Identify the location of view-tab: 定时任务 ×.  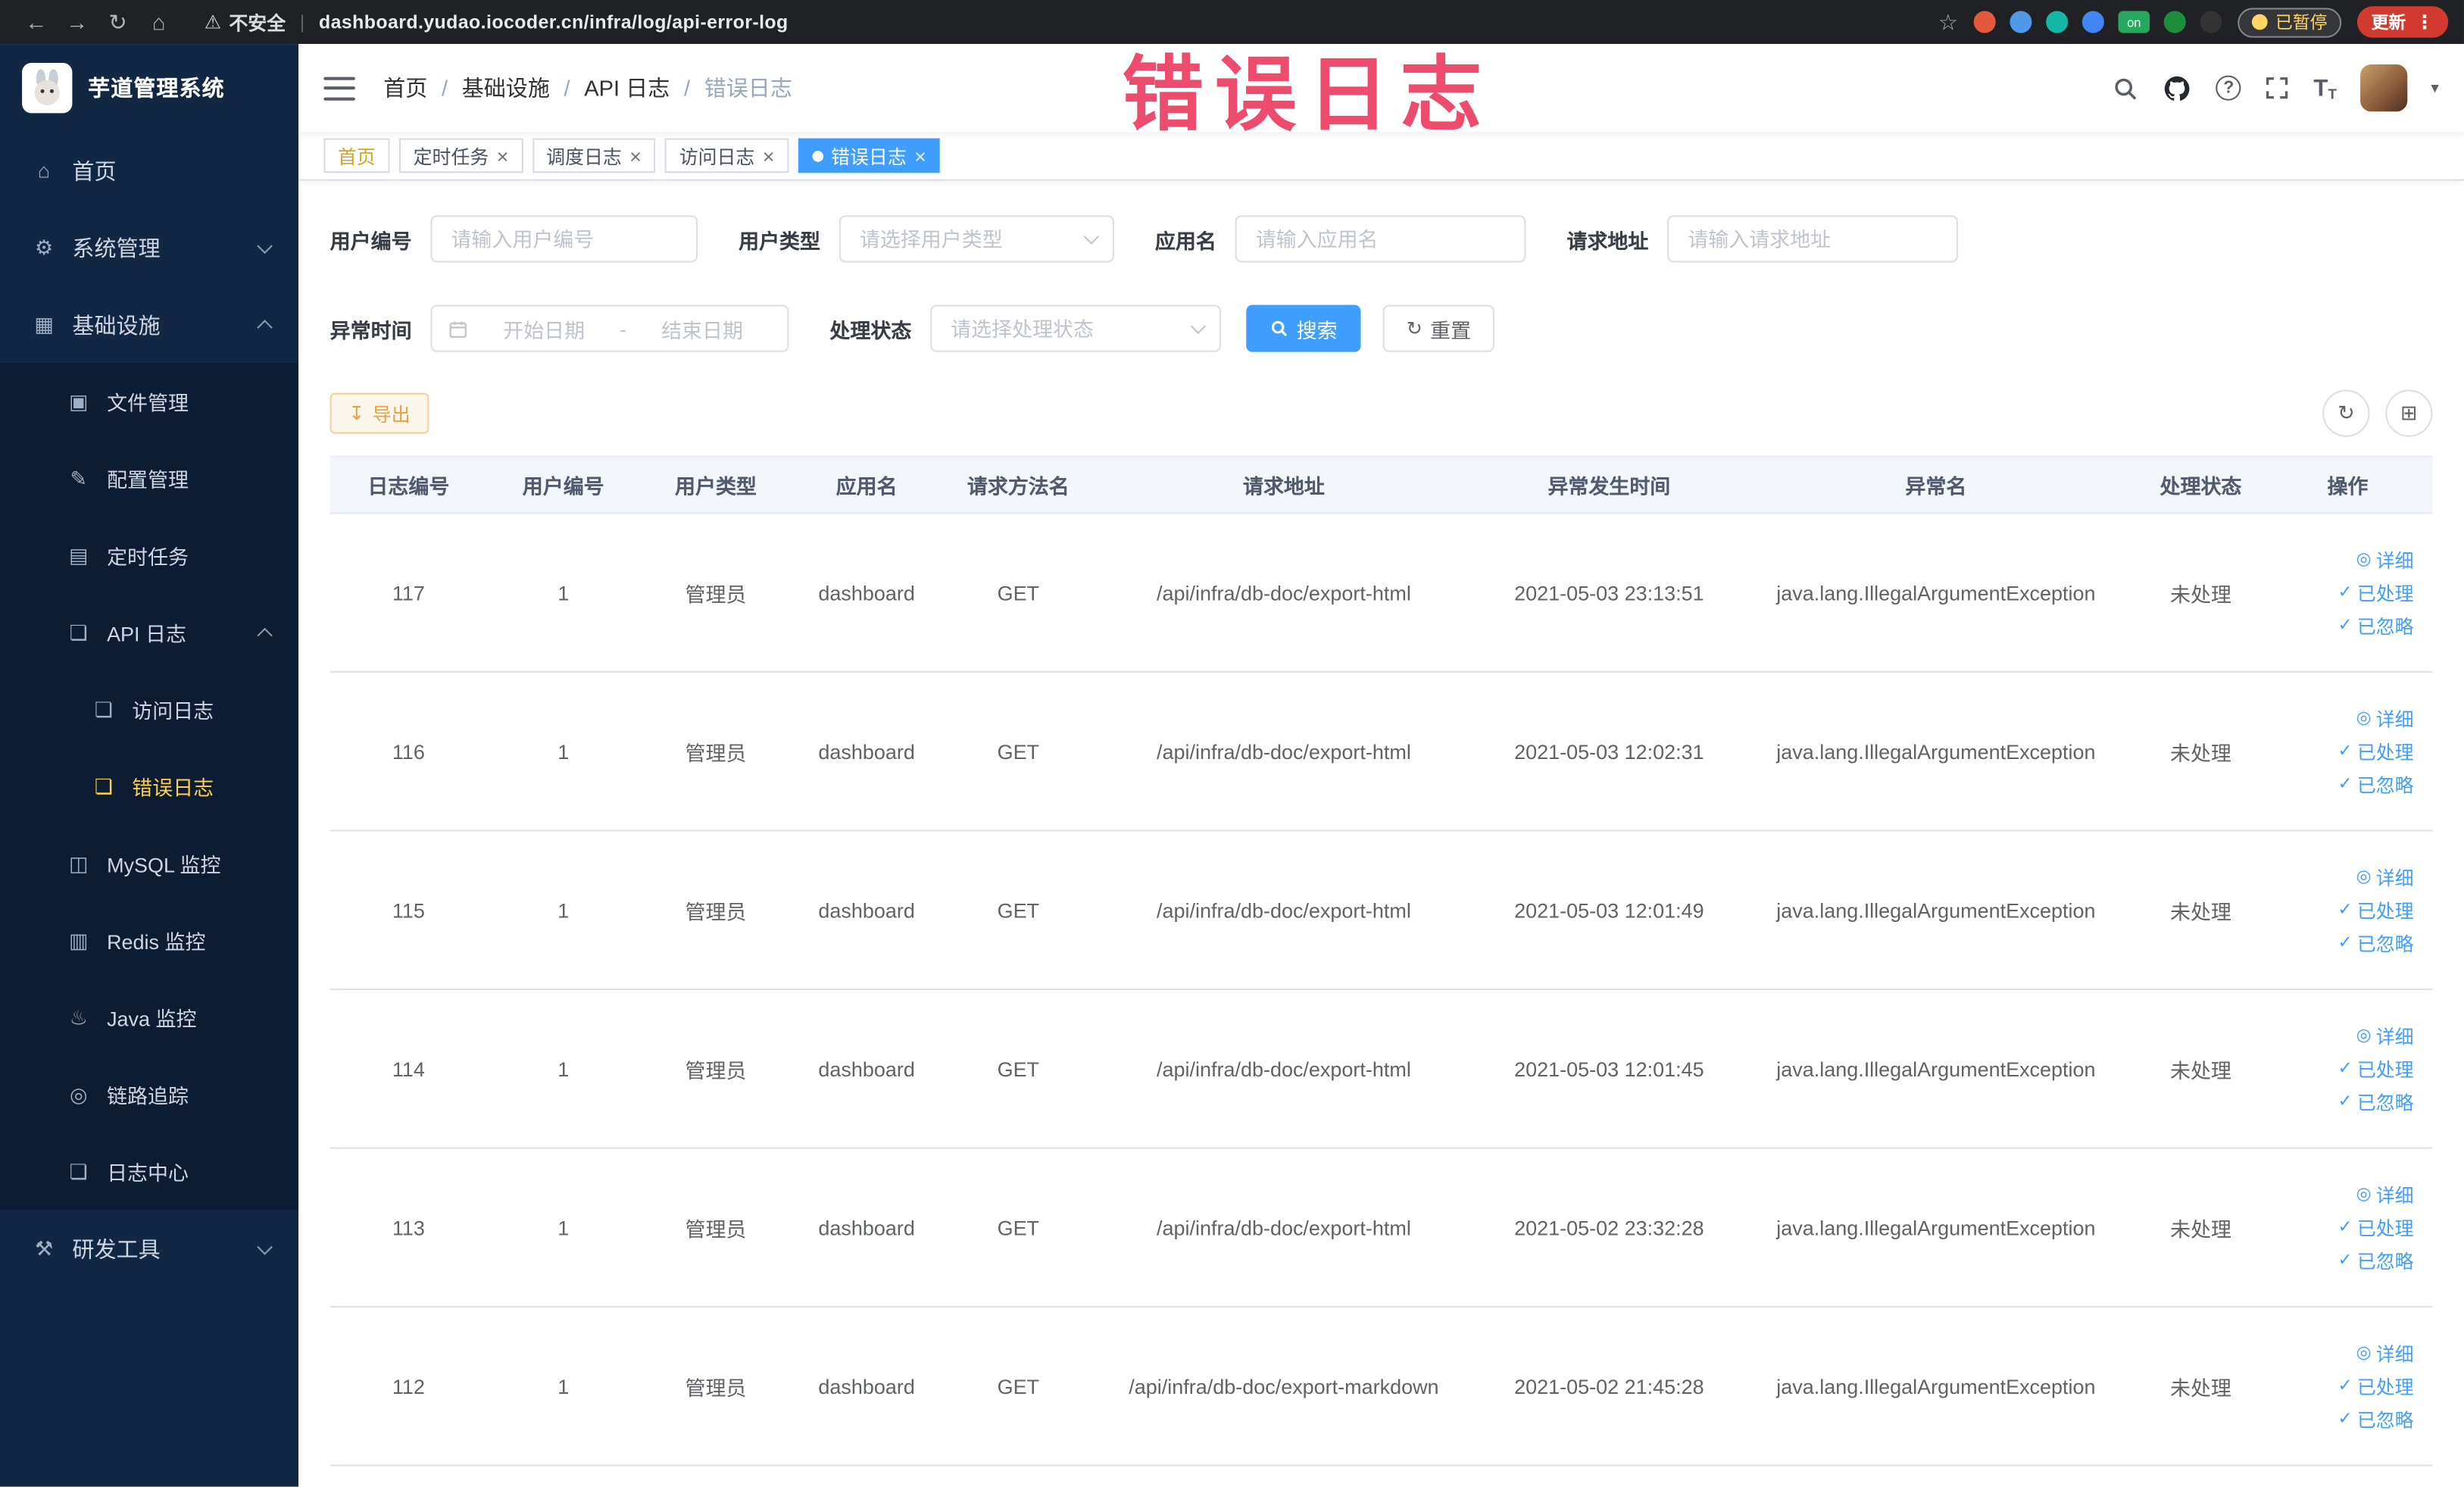
(460, 155).